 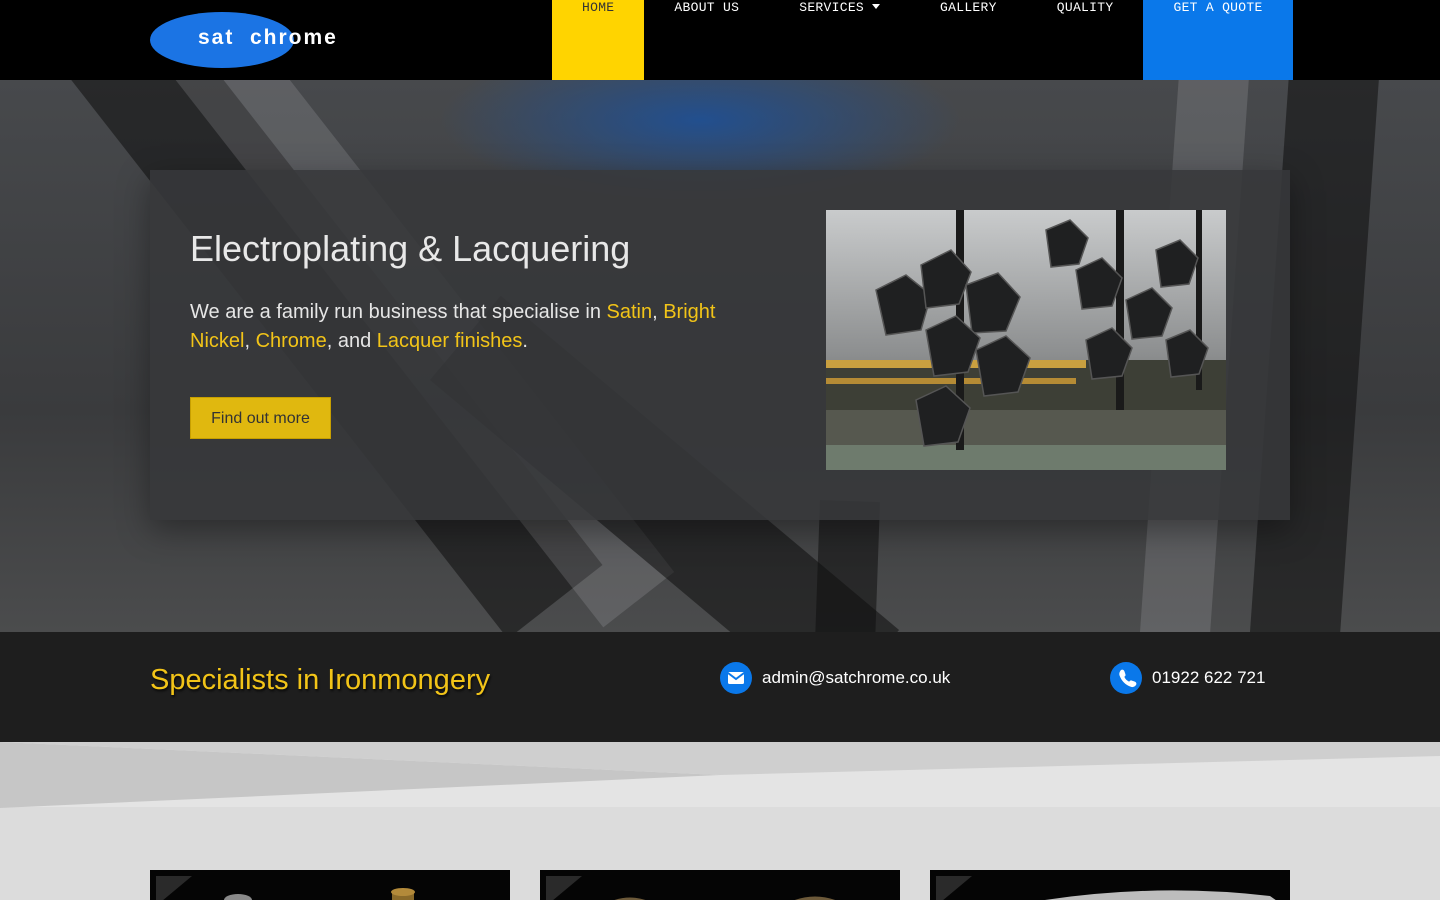 I want to click on hero-title: Electroplating & Lacquering, so click(x=410, y=248).